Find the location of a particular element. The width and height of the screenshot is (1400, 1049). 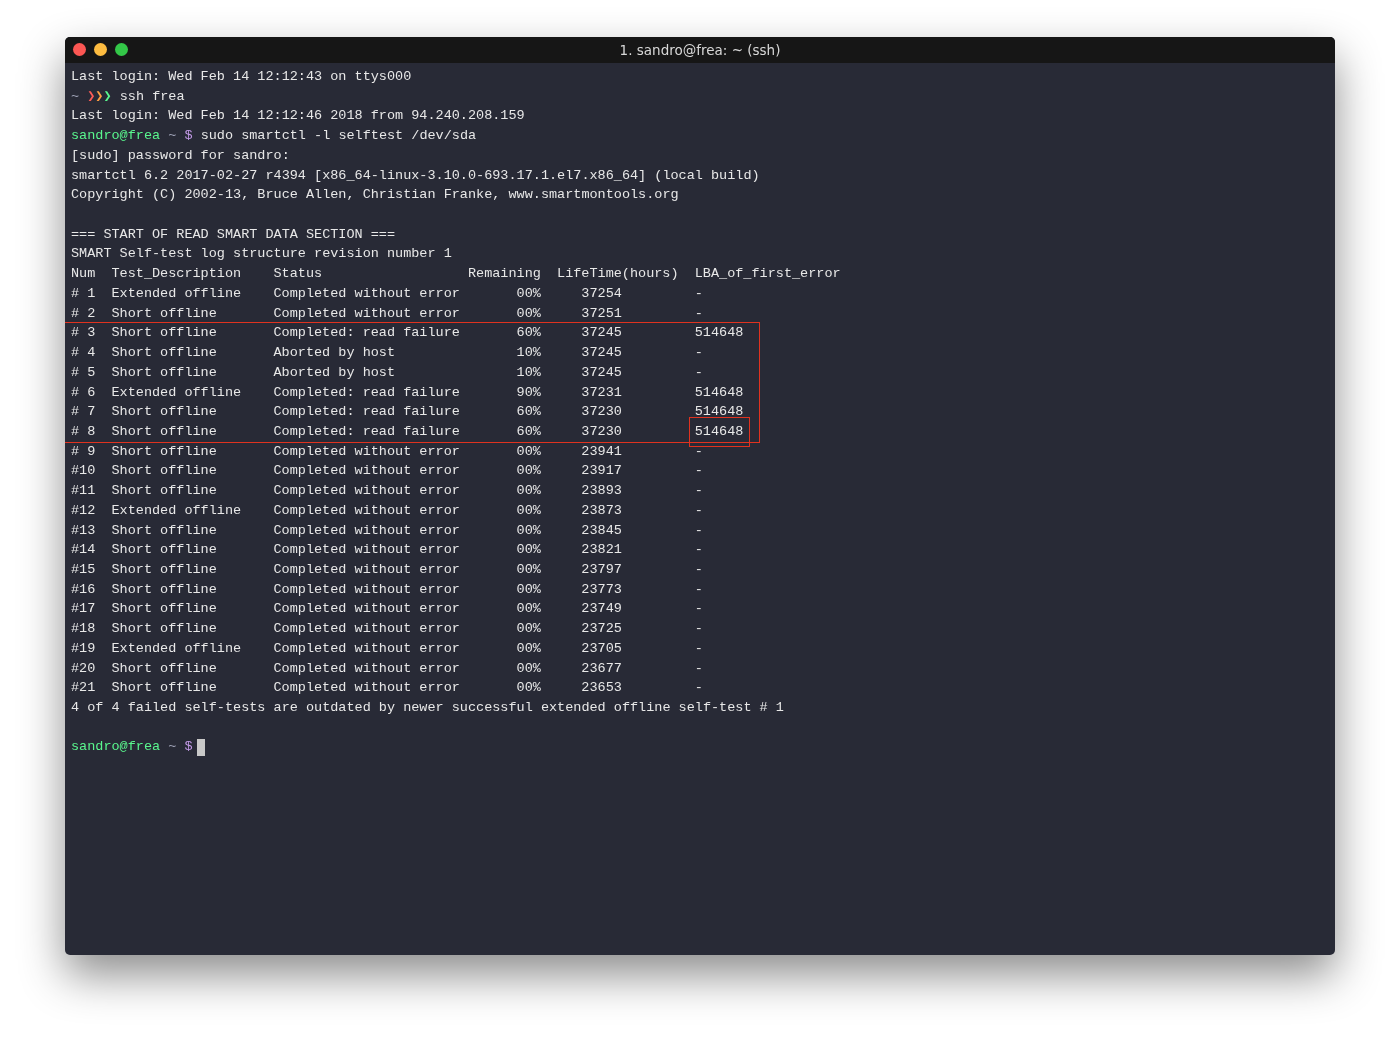

table-cell: #10 is located at coordinates (83, 471).